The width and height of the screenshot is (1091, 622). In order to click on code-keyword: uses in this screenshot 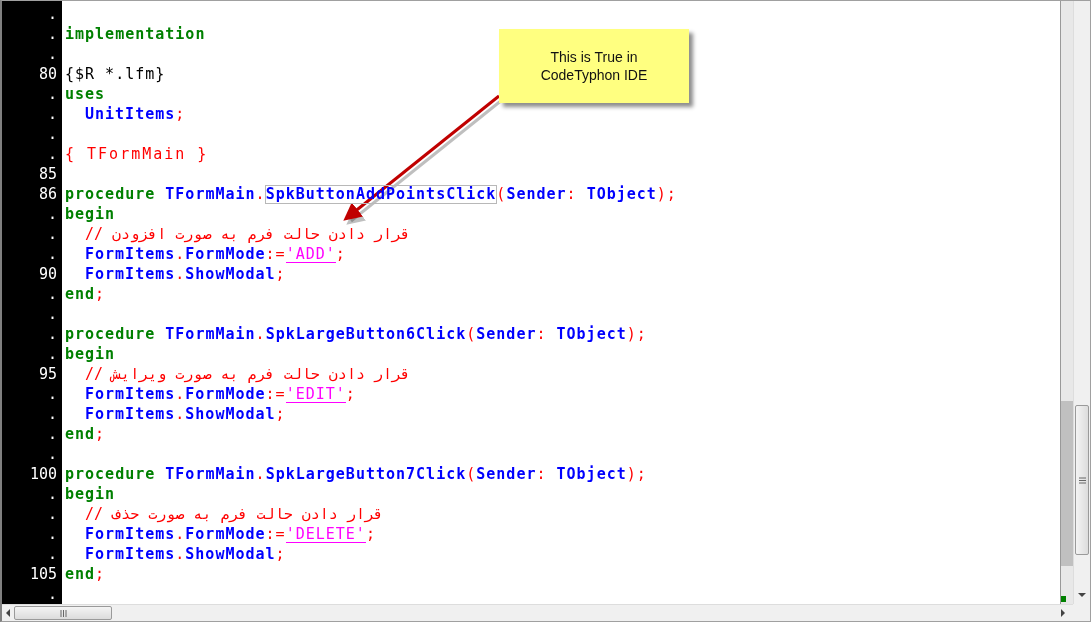, I will do `click(85, 94)`.